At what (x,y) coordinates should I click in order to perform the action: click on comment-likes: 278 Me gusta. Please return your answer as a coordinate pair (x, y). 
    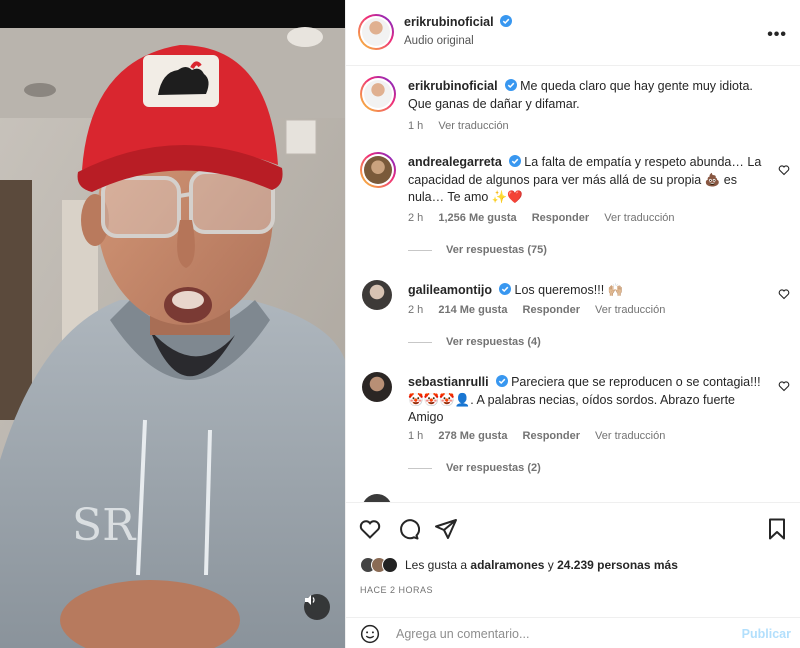
    Looking at the image, I should click on (472, 436).